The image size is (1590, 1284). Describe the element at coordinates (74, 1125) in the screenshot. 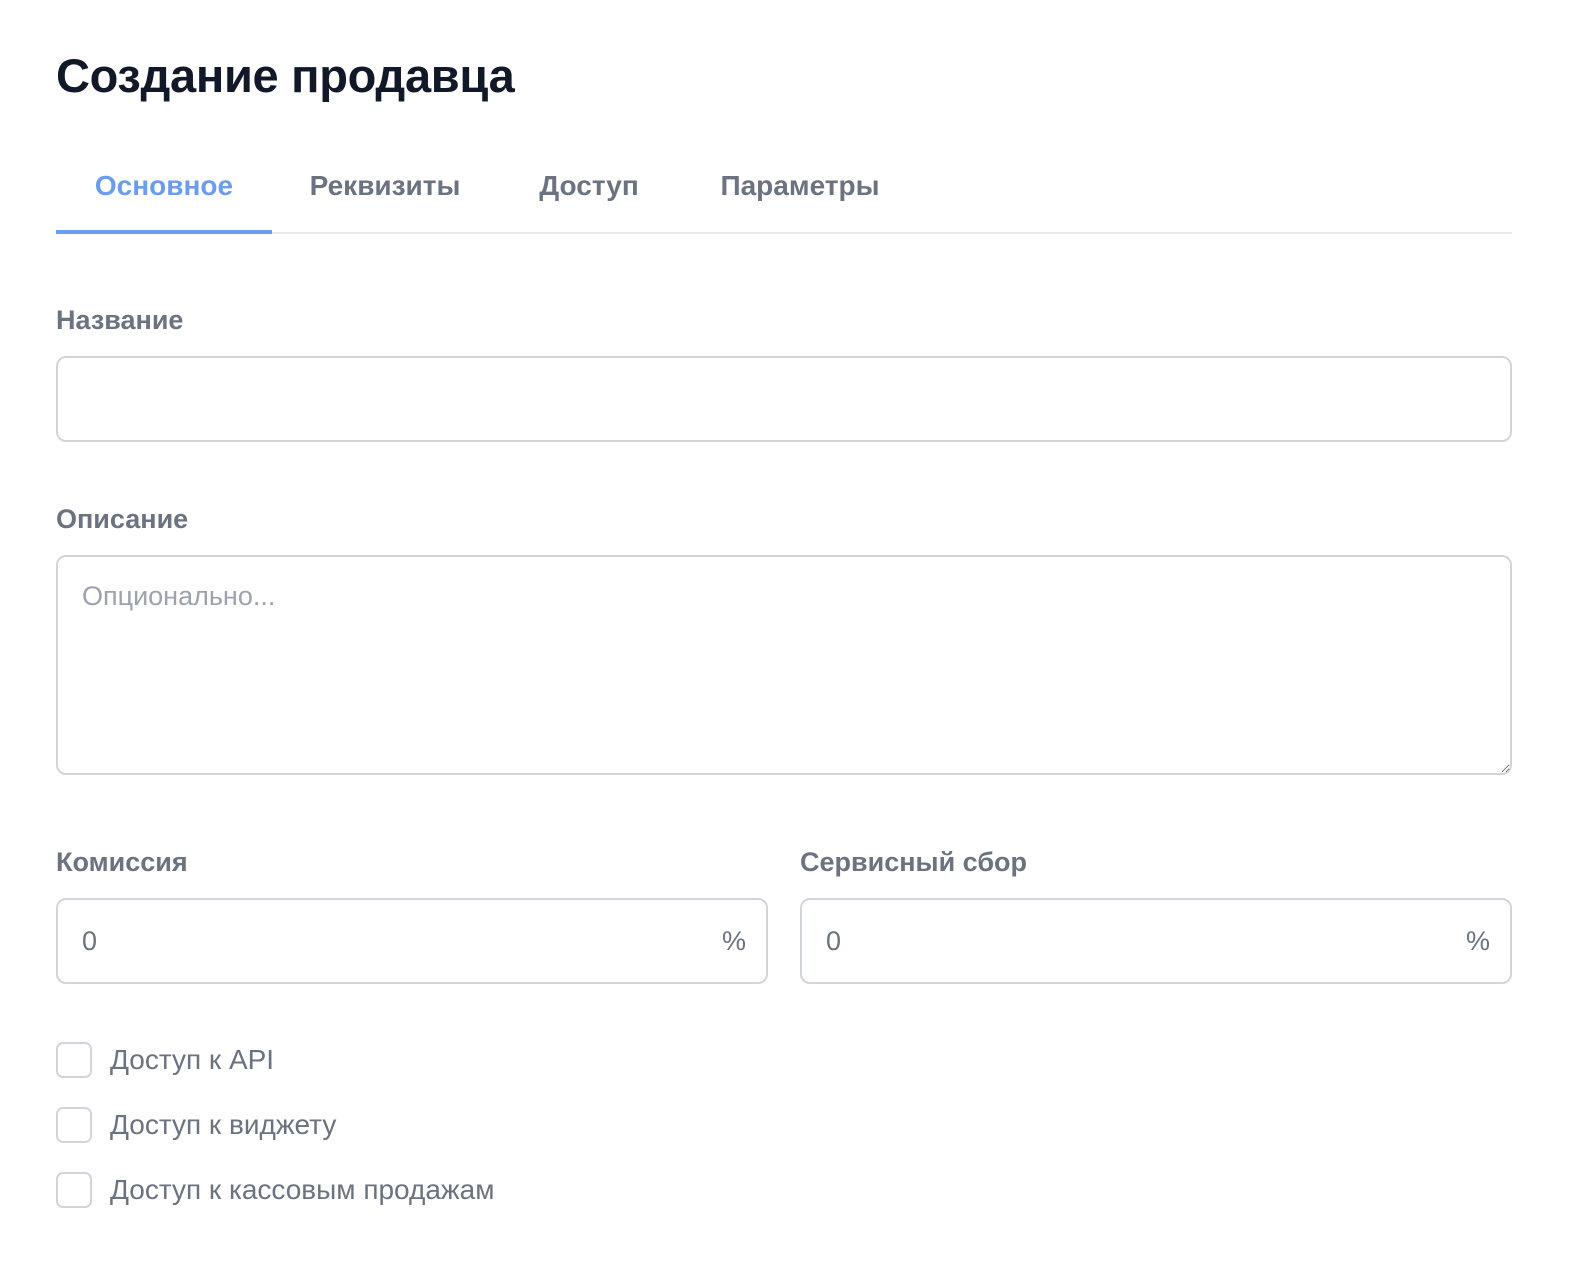

I see `widget-access-checkbox` at that location.